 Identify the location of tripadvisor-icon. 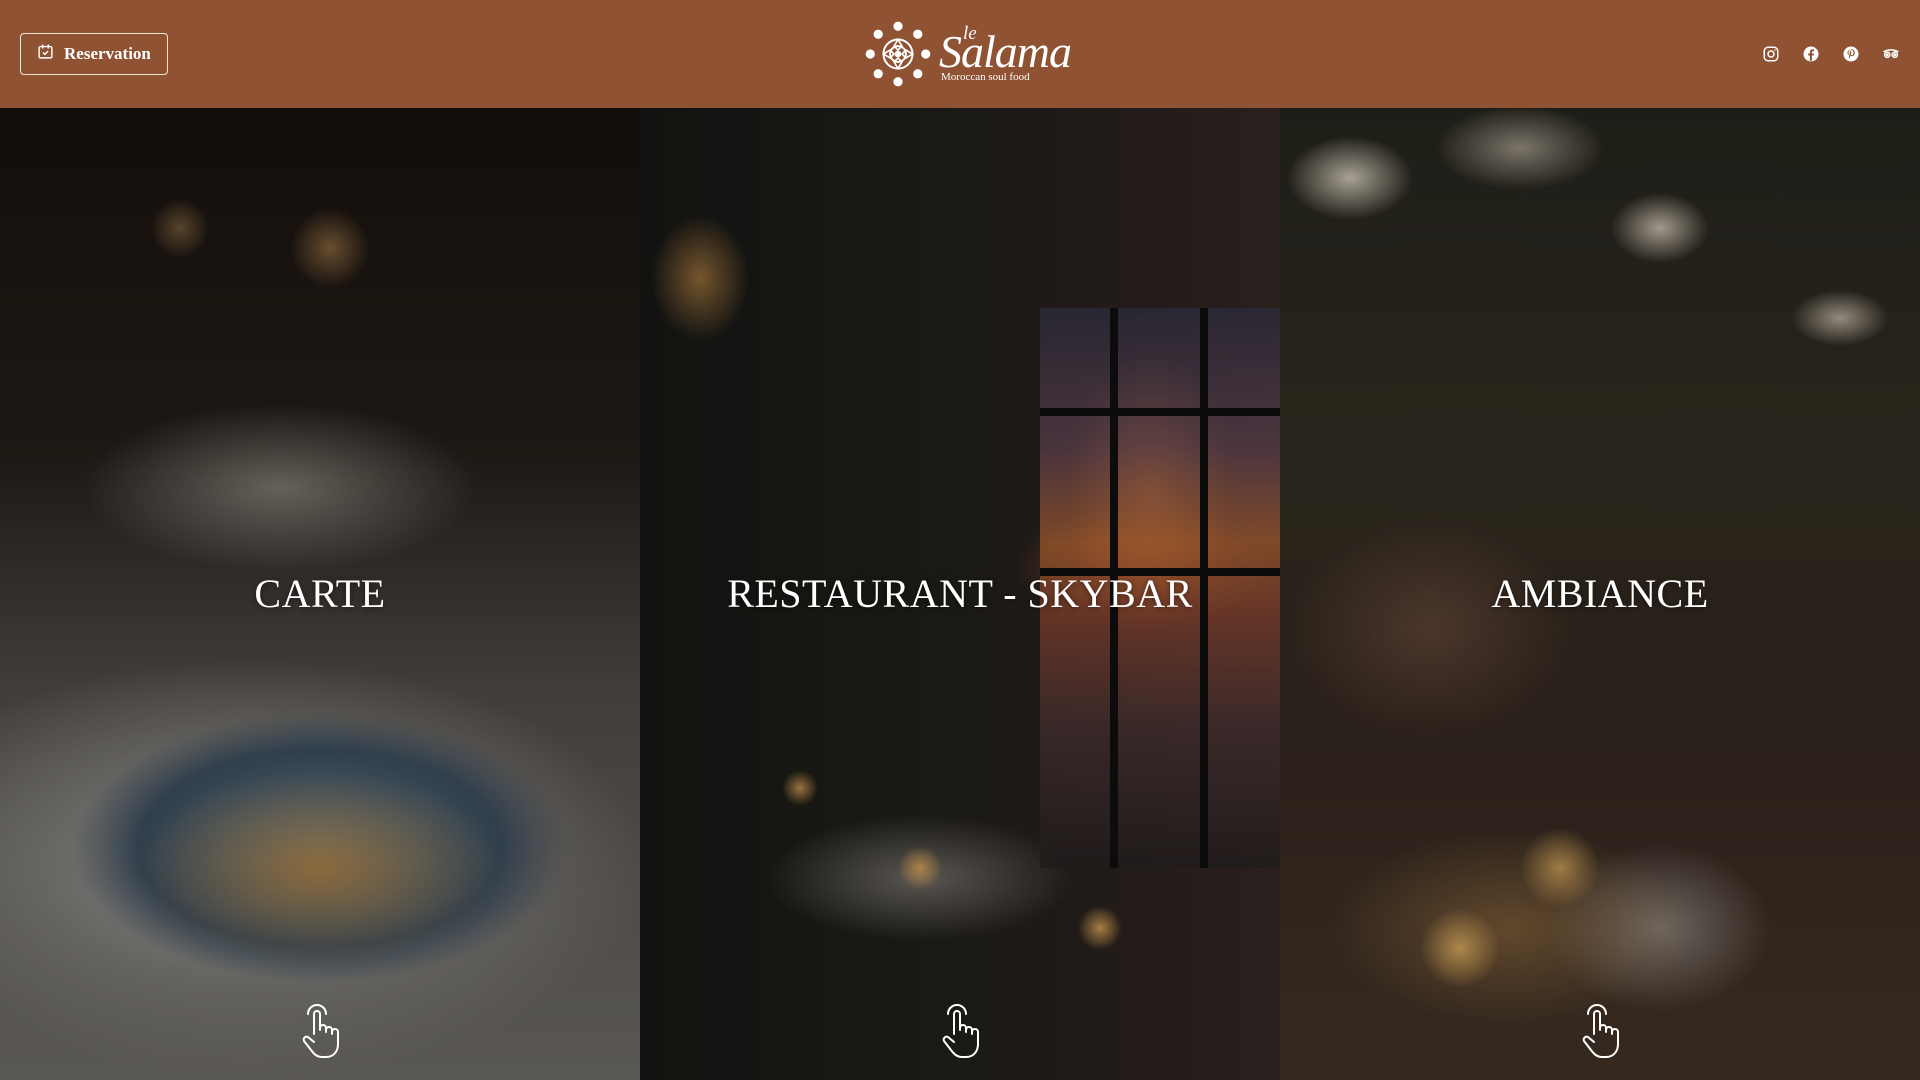
(1891, 54).